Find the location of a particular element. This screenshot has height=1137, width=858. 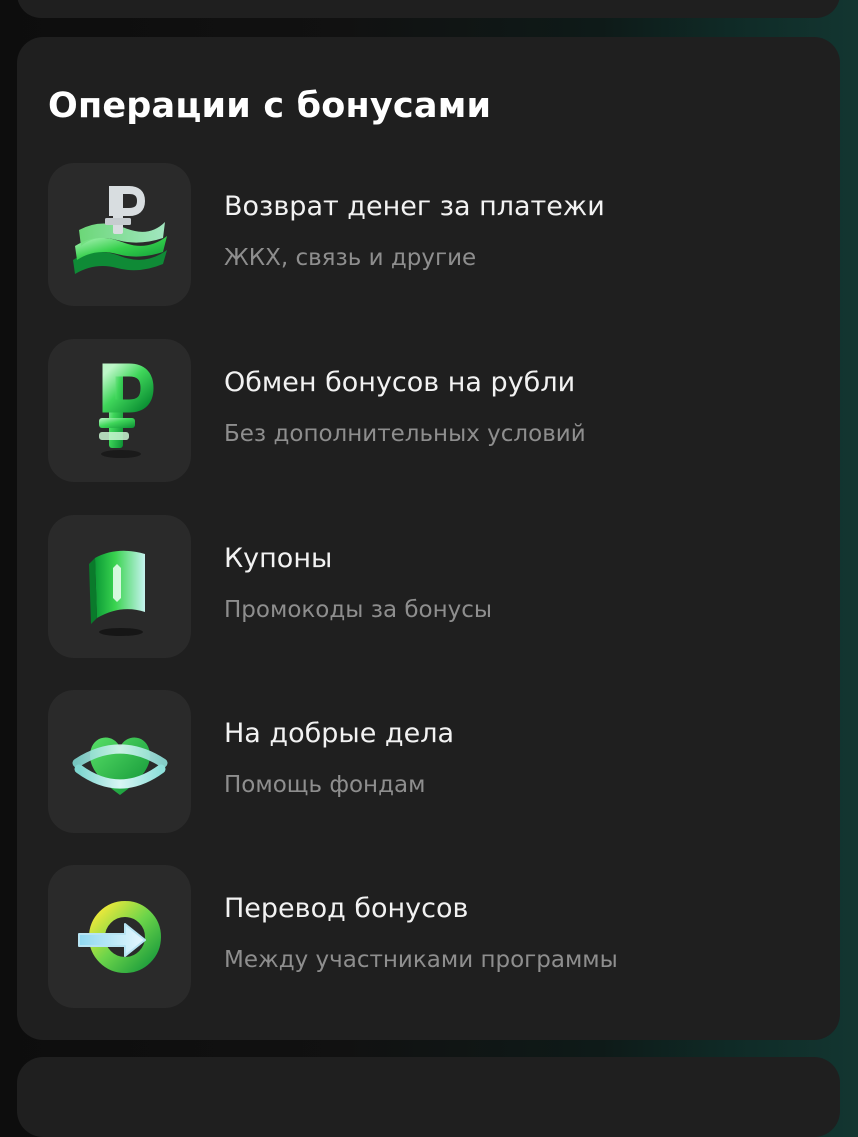

ruble-stack-icon is located at coordinates (119, 229).